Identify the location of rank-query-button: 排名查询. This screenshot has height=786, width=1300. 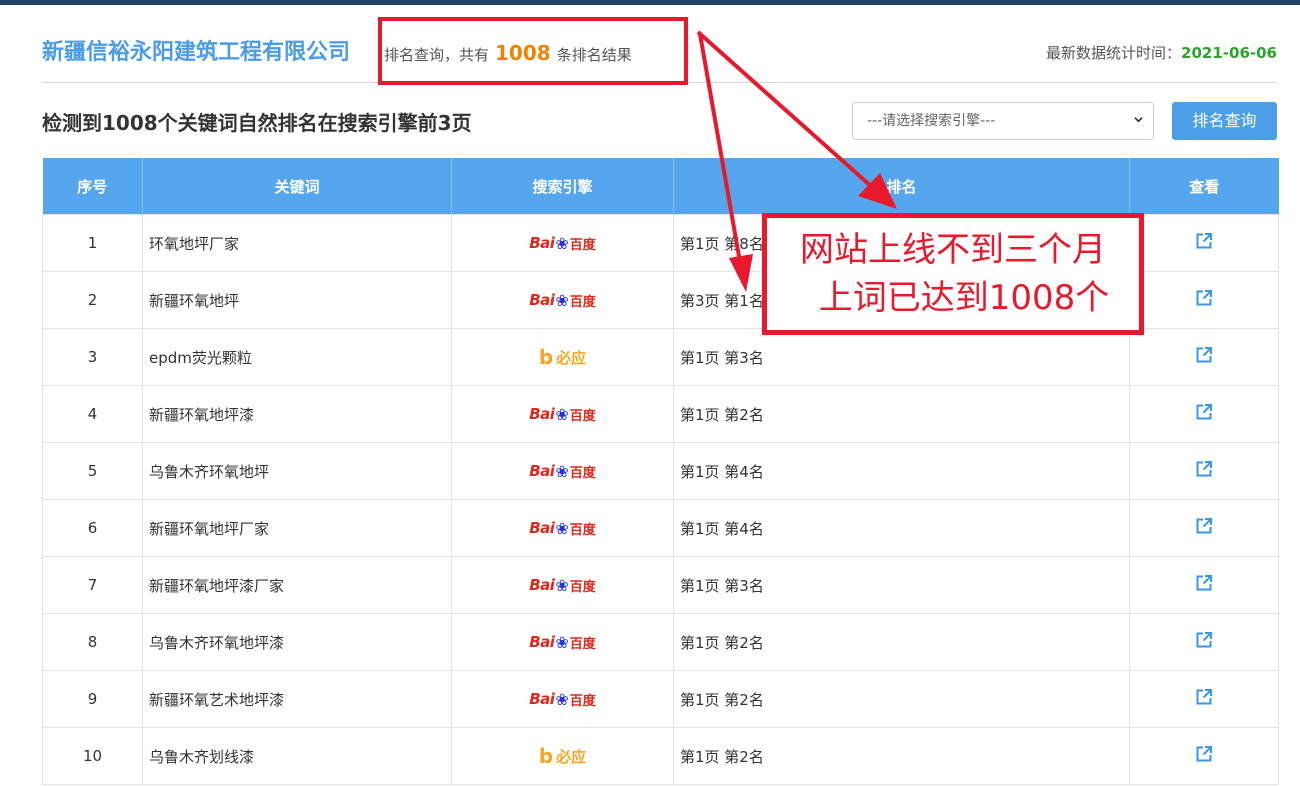
(1224, 121).